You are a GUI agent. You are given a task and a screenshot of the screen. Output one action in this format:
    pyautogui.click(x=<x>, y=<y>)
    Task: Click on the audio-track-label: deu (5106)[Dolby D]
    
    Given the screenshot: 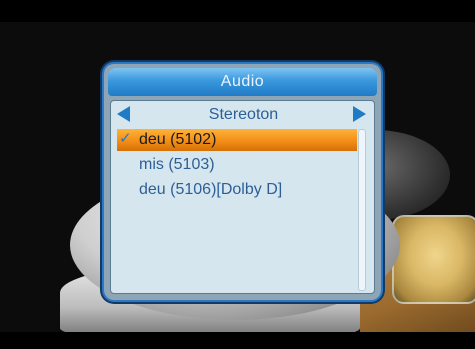 What is the action you would take?
    pyautogui.click(x=211, y=189)
    